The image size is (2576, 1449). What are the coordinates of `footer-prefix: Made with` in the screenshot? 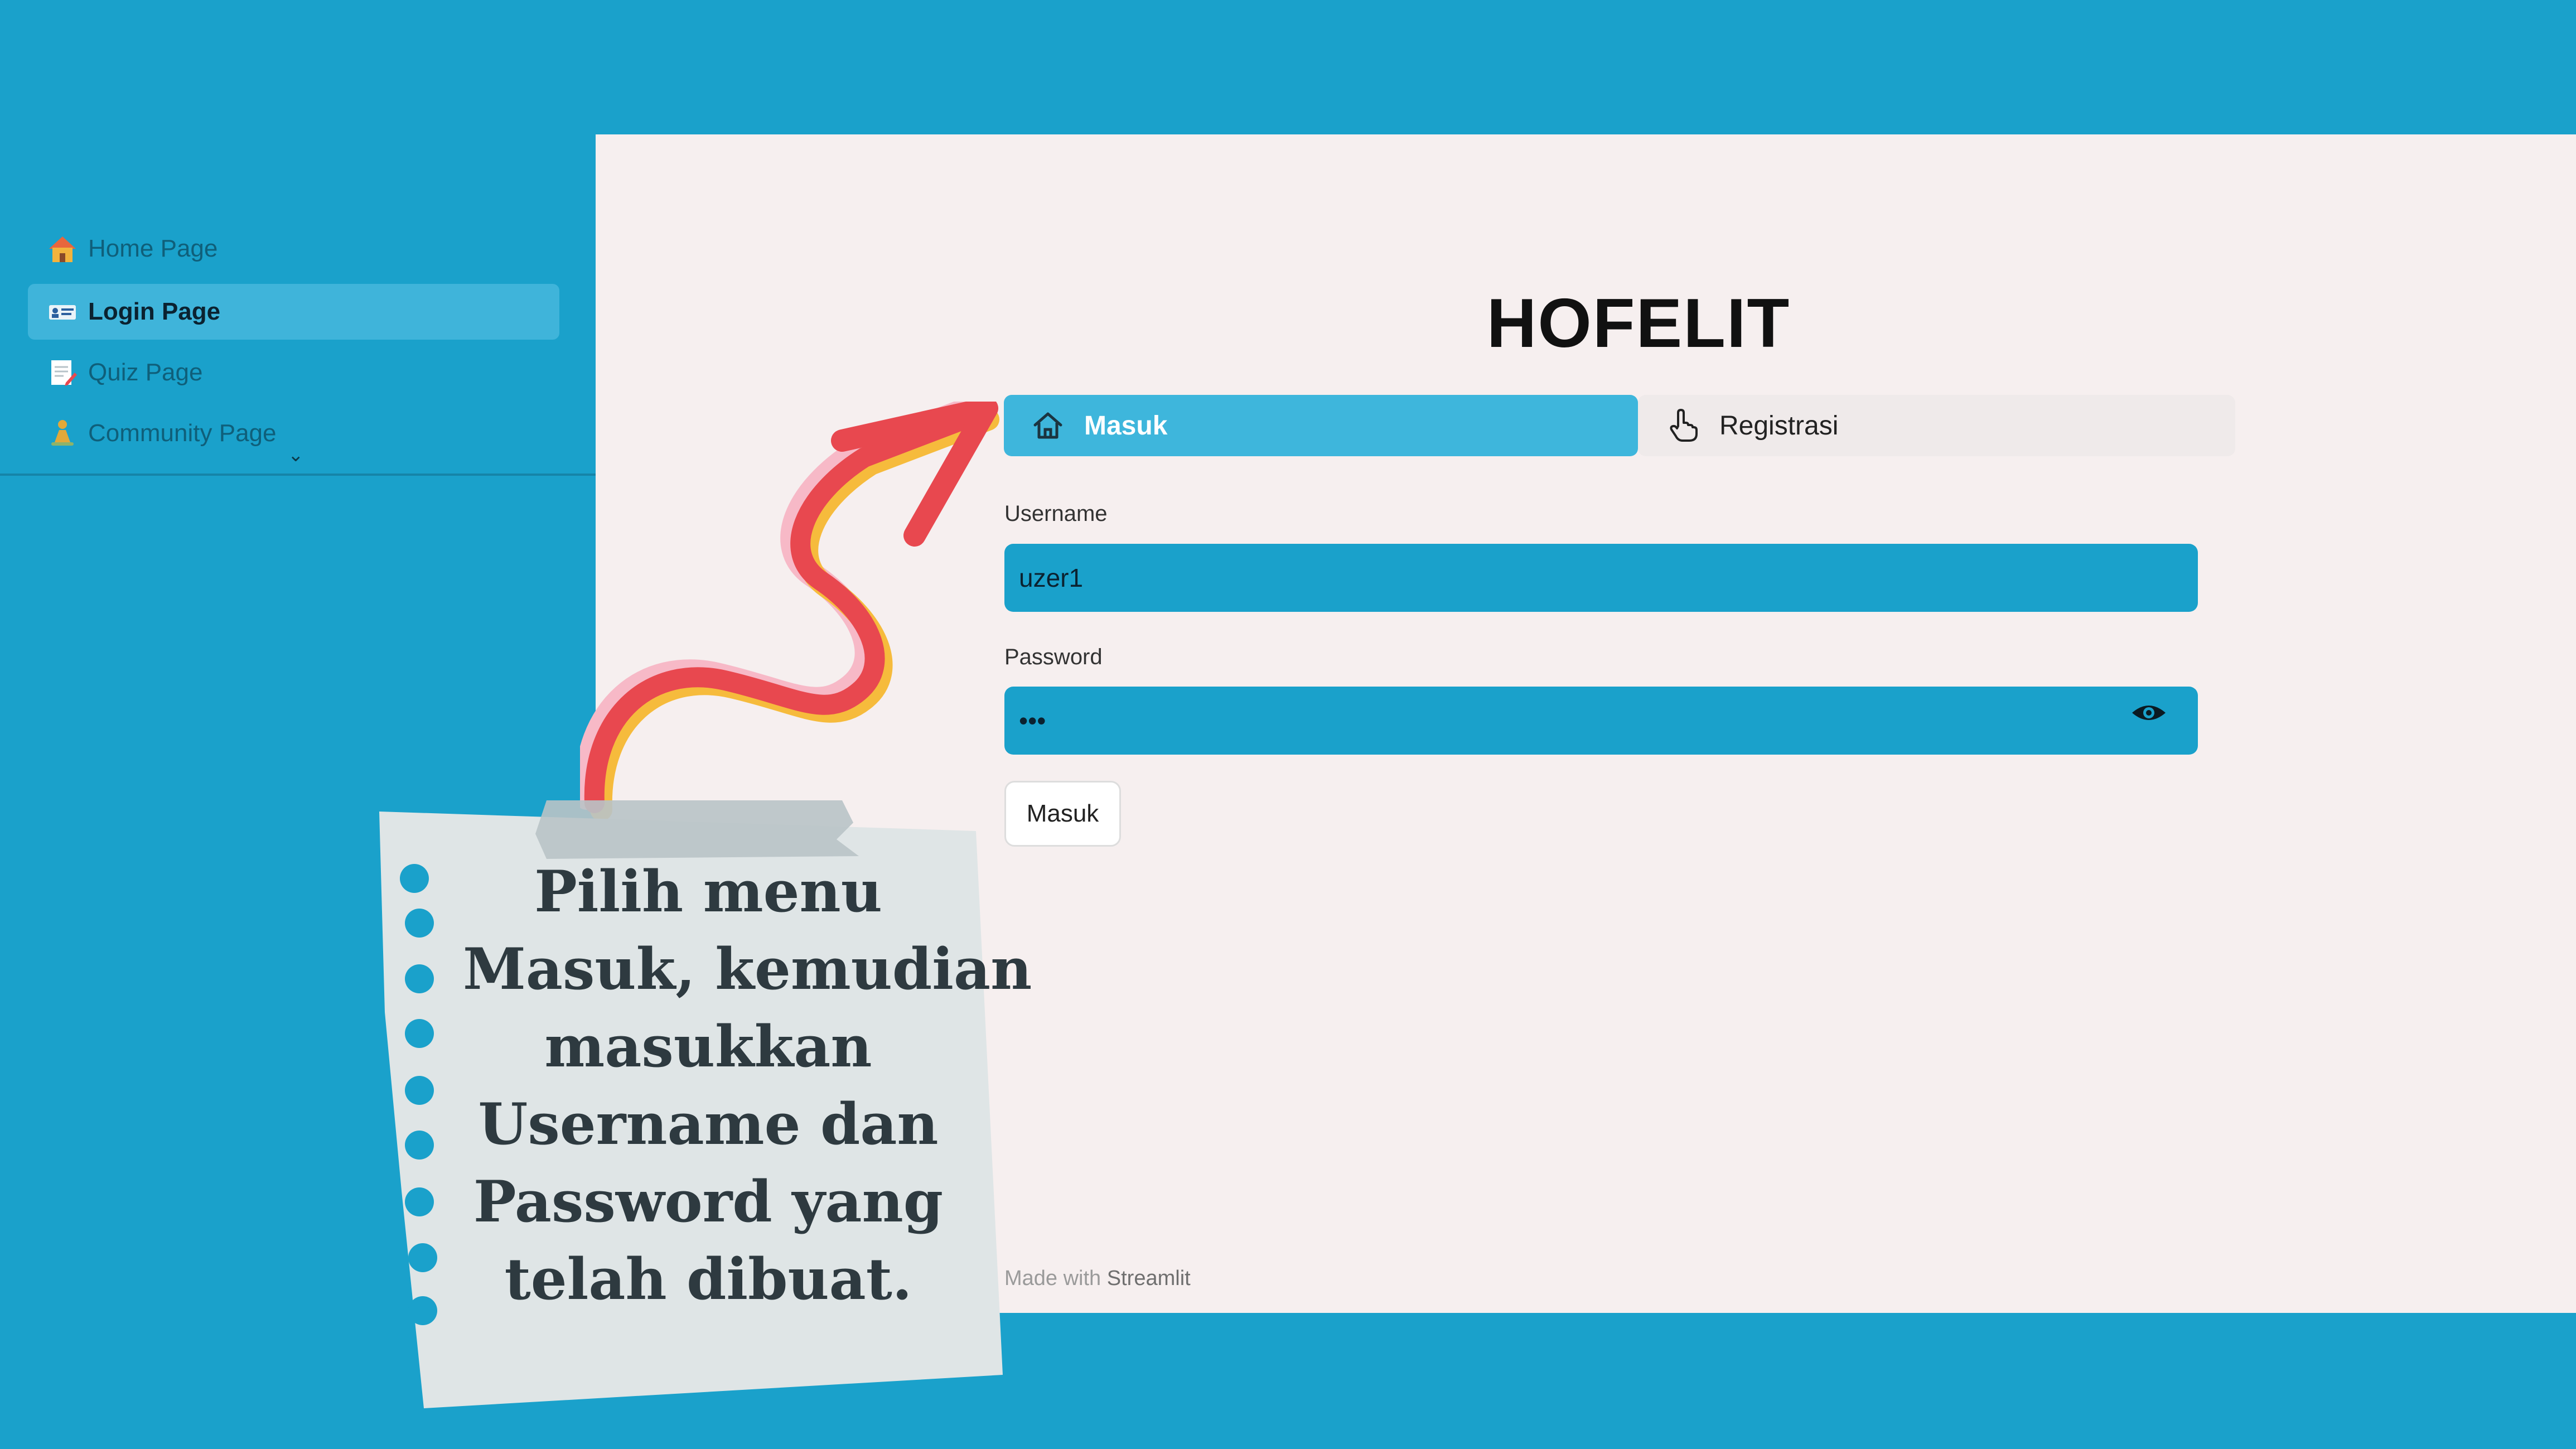 It's located at (1053, 1278).